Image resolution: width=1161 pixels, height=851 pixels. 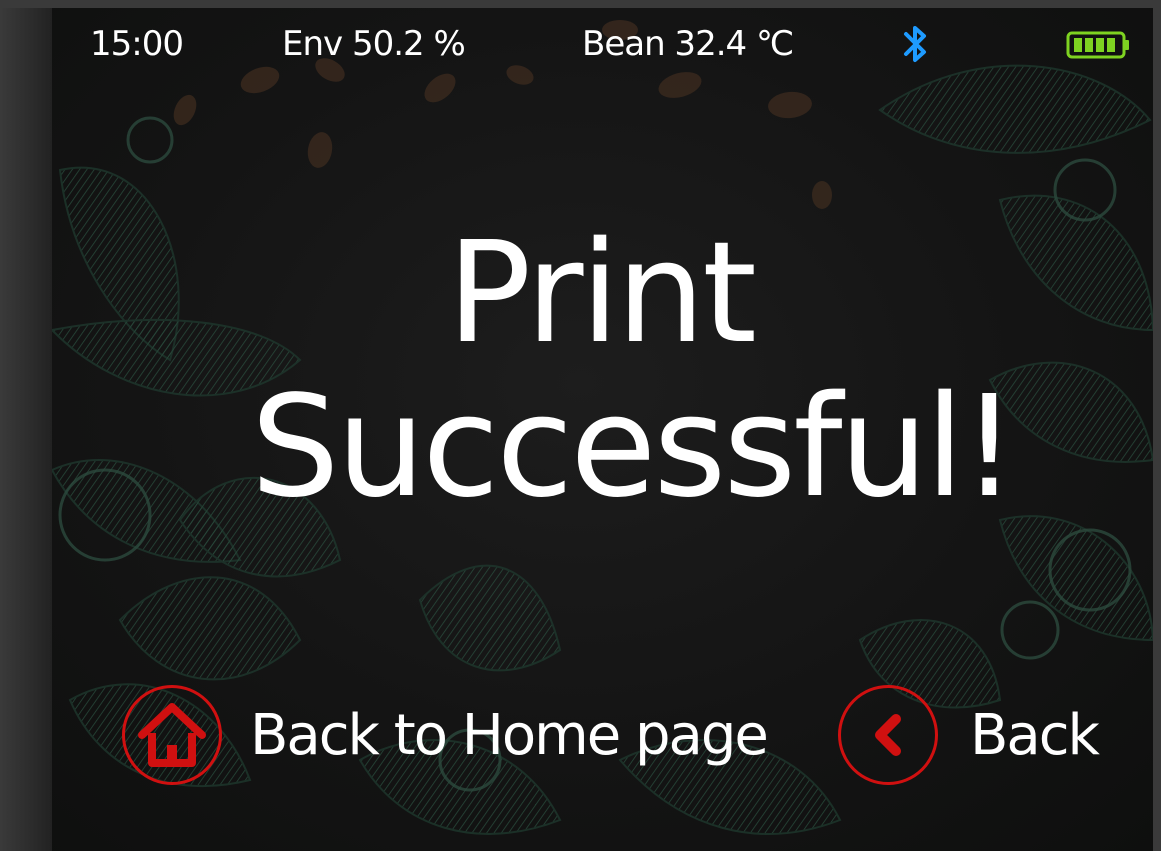 What do you see at coordinates (137, 44) in the screenshot?
I see `clock: 15:00` at bounding box center [137, 44].